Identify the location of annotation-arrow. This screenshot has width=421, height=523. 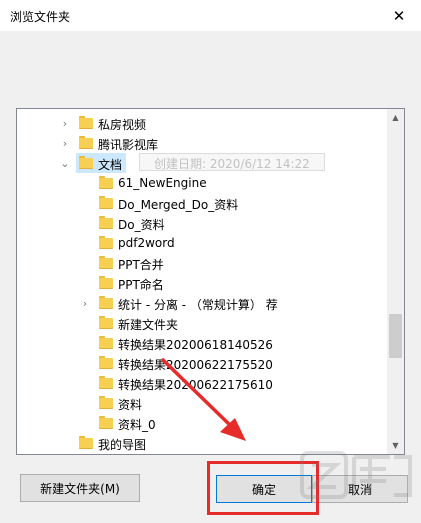
(203, 399).